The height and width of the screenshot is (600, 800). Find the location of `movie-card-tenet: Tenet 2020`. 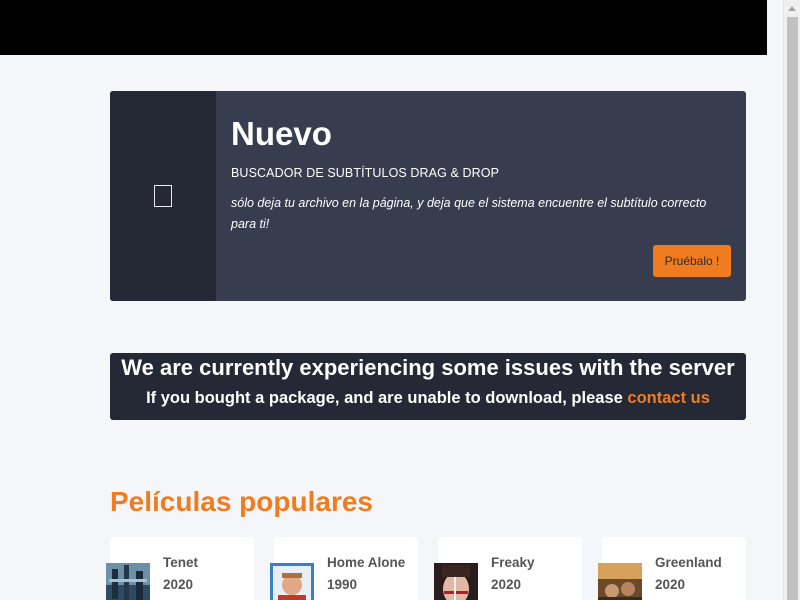

movie-card-tenet: Tenet 2020 is located at coordinates (180, 568).